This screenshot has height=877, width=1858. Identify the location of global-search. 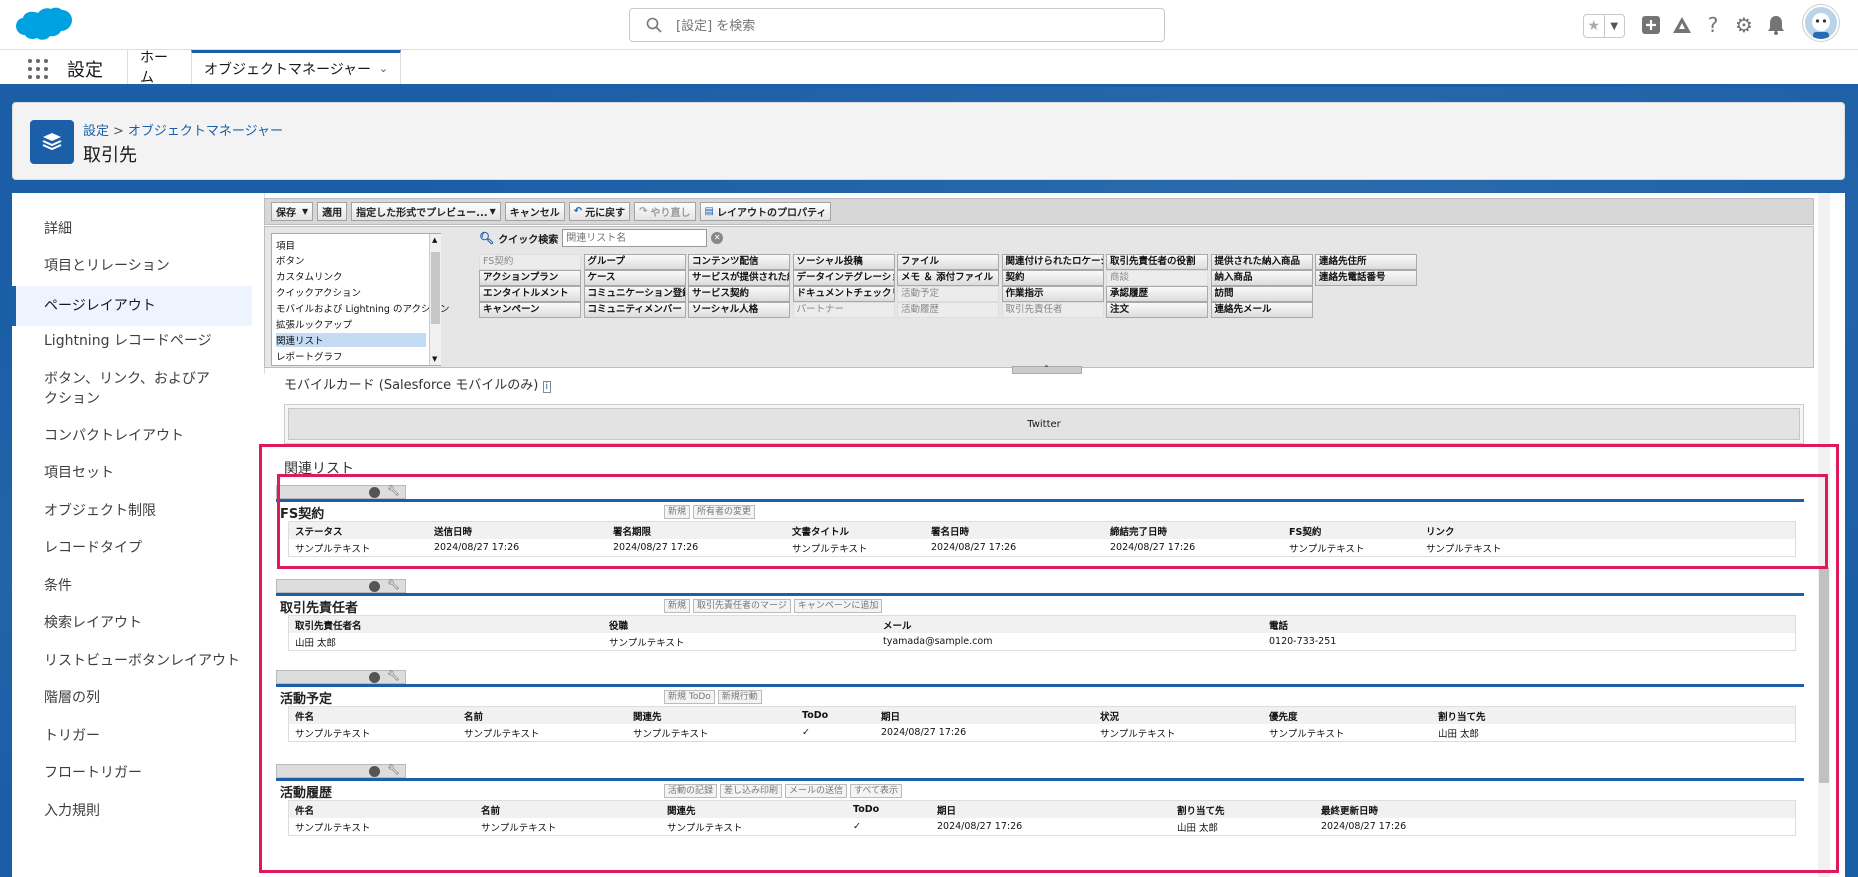
(897, 25).